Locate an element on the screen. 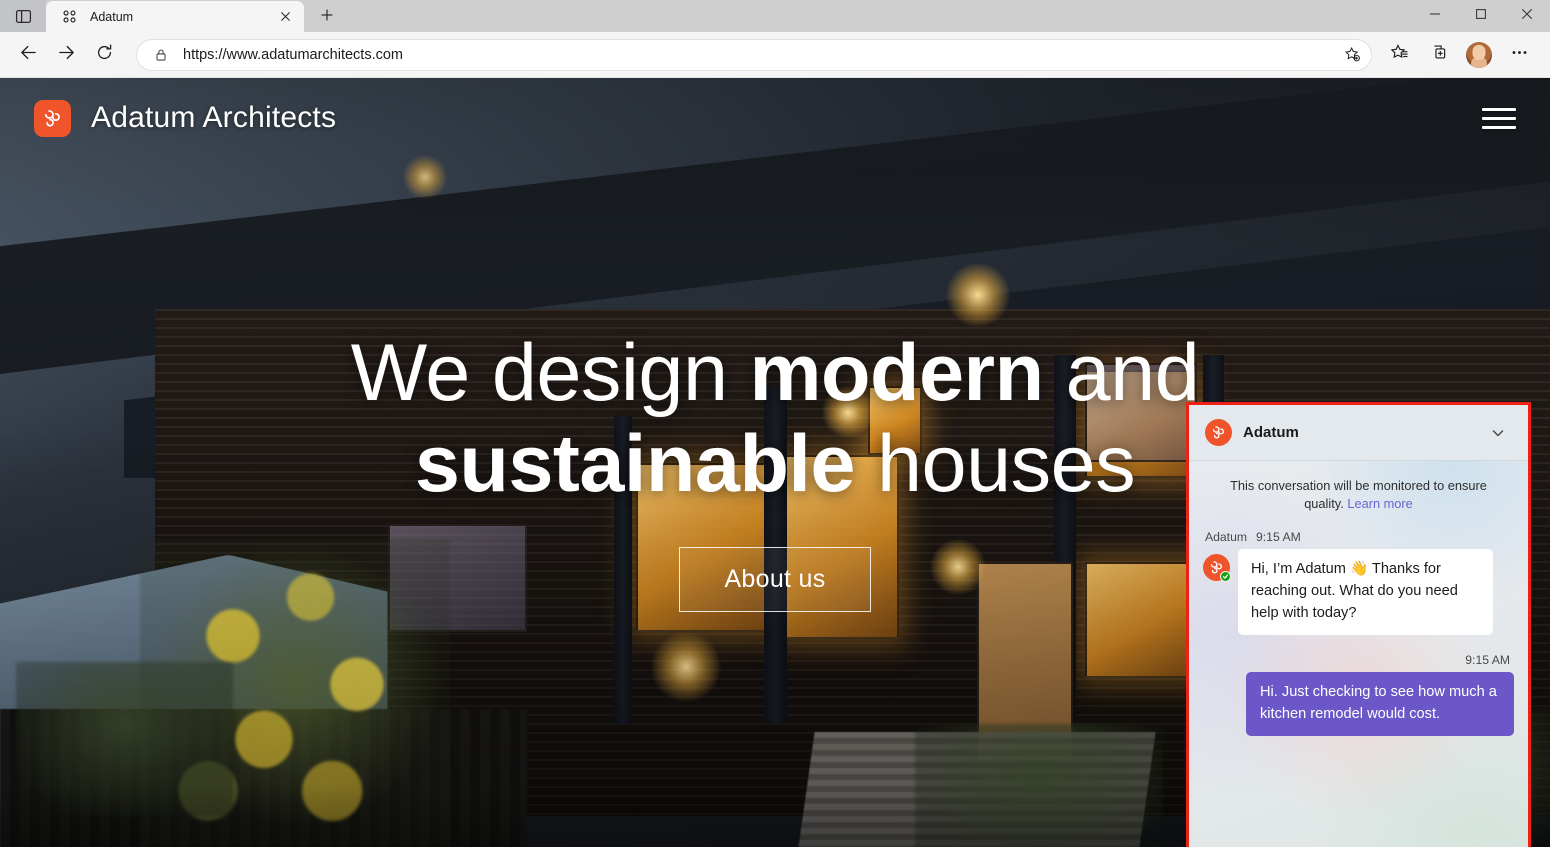 The width and height of the screenshot is (1550, 847). settings-and-more-button is located at coordinates (1519, 55).